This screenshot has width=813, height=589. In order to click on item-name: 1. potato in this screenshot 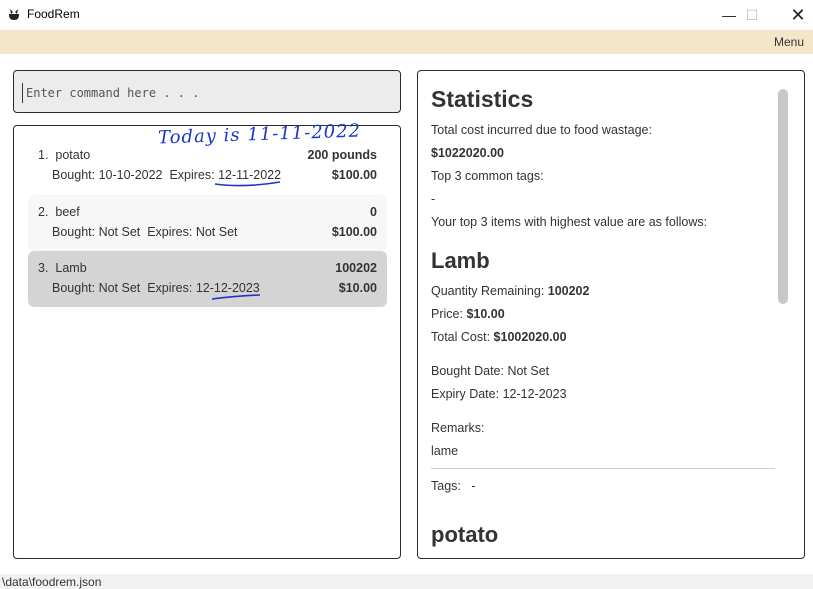, I will do `click(64, 155)`.